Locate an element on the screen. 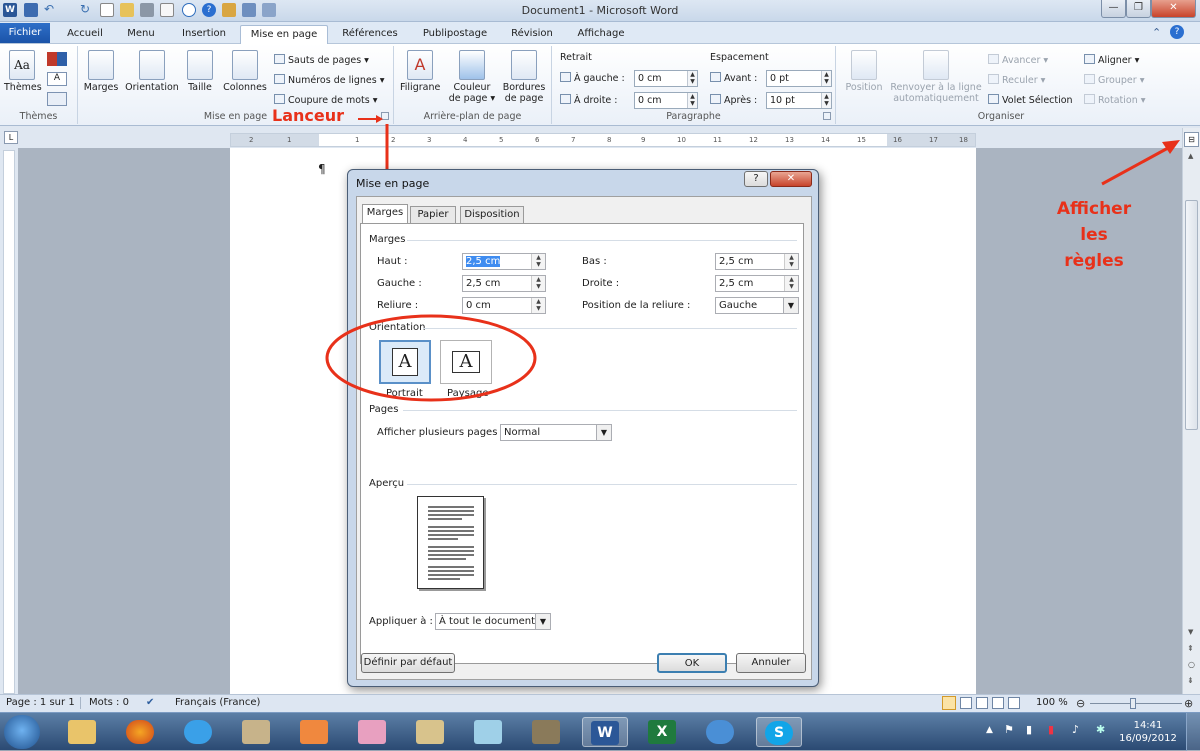 This screenshot has height=751, width=1200. taskbar-word-icon: W is located at coordinates (605, 732).